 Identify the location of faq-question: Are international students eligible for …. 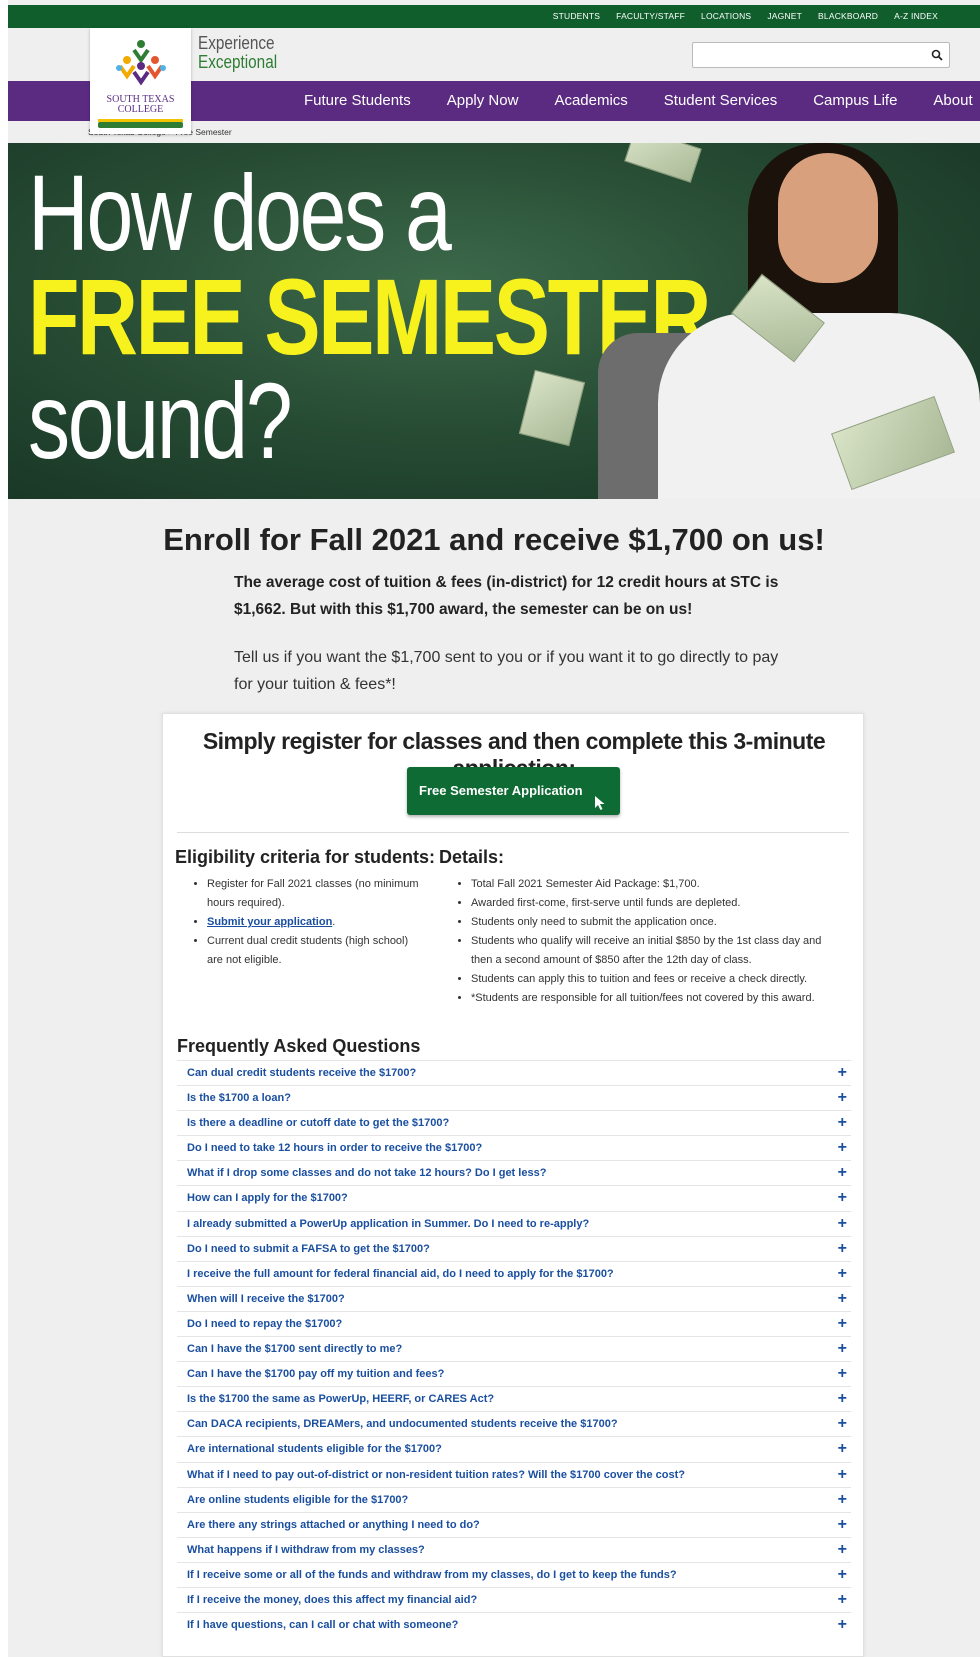
(314, 1449).